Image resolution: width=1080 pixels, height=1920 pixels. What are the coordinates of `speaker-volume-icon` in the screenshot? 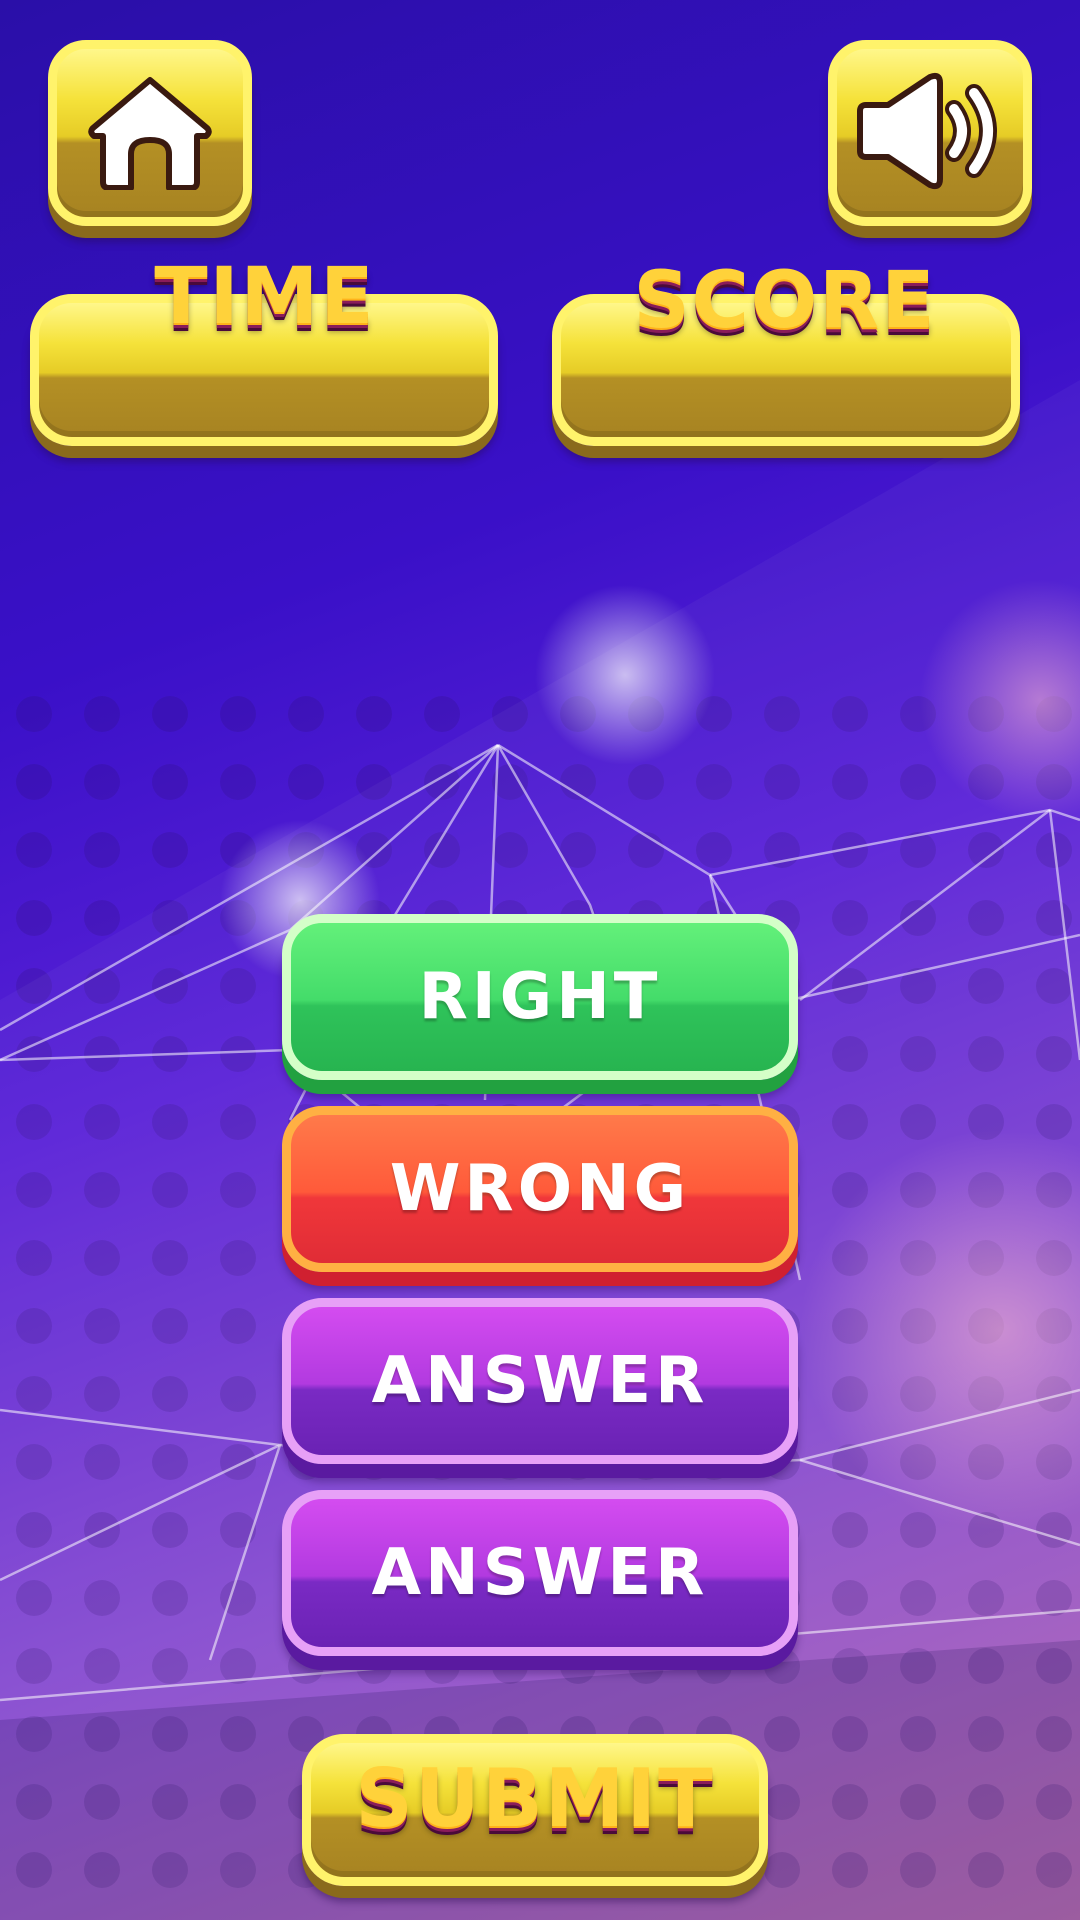 It's located at (930, 133).